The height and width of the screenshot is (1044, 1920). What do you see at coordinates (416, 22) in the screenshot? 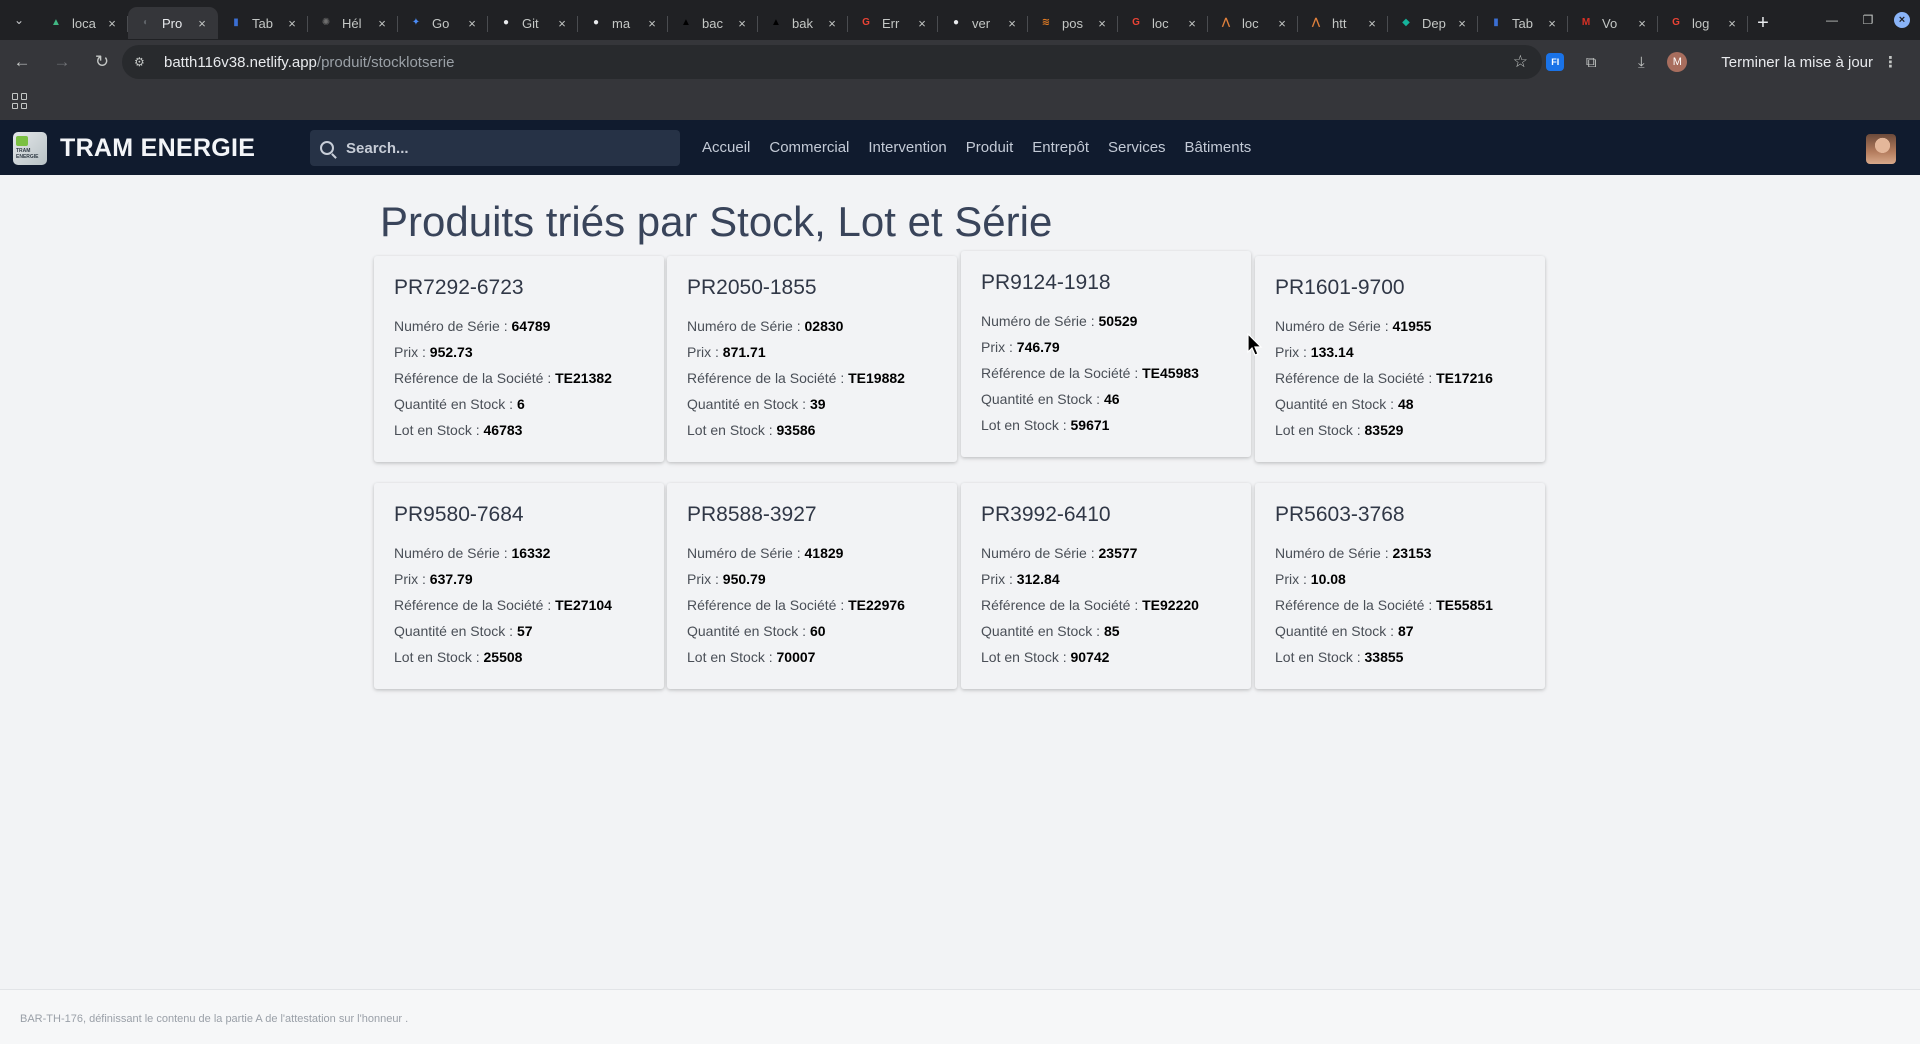
I see `tab-favicon-icon: ✦` at bounding box center [416, 22].